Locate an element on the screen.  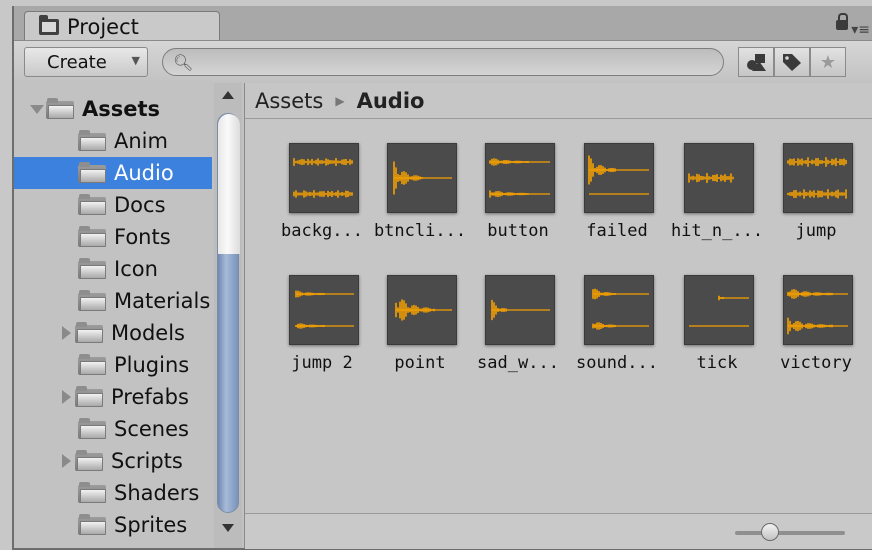
thumbnail-size-slider is located at coordinates (790, 533).